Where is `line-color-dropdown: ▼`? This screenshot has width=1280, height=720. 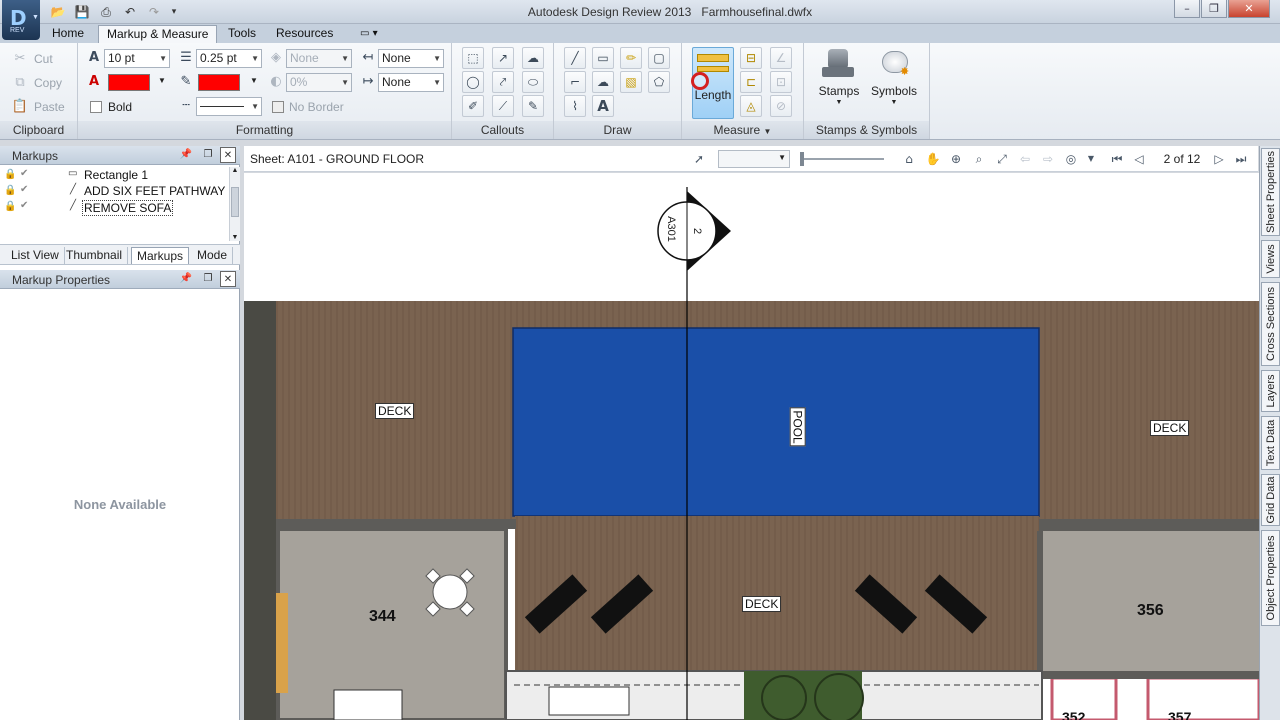
line-color-dropdown: ▼ is located at coordinates (254, 80).